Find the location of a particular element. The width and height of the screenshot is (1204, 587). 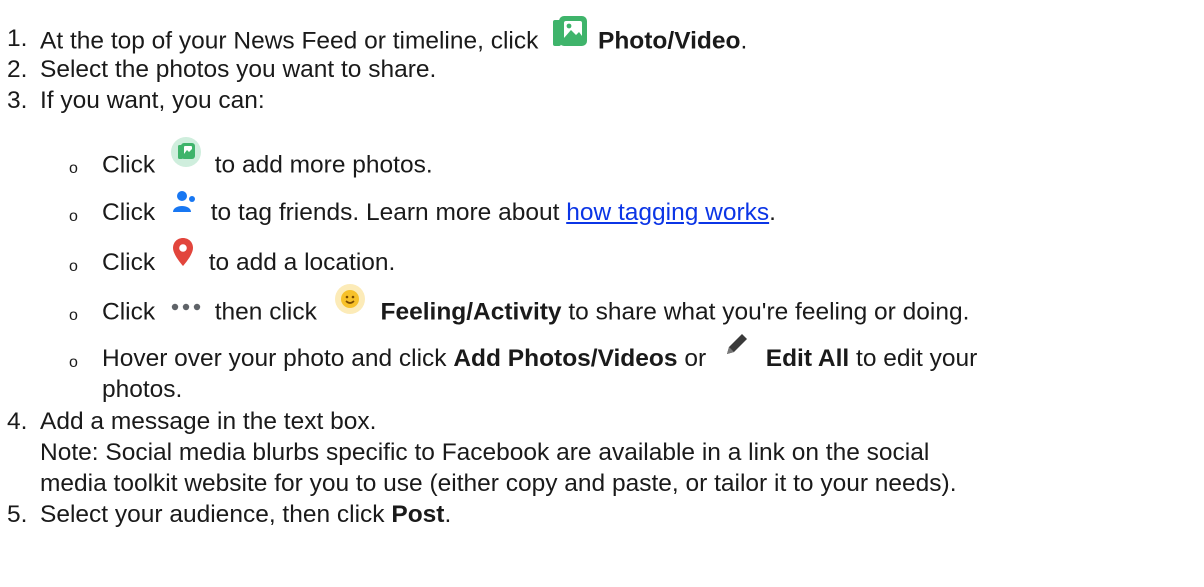

step-text: Select your audience, then click is located at coordinates (212, 514).